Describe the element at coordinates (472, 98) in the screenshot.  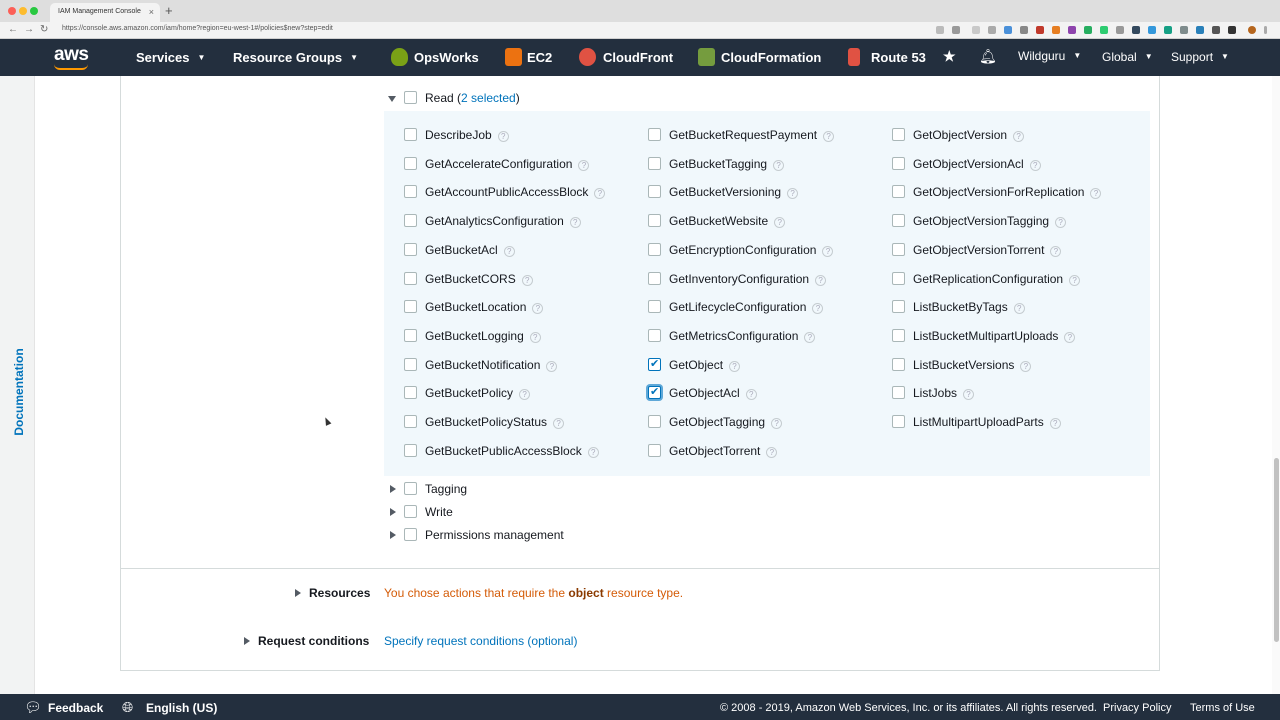
I see `read-group-header: Read (2 selected)` at that location.